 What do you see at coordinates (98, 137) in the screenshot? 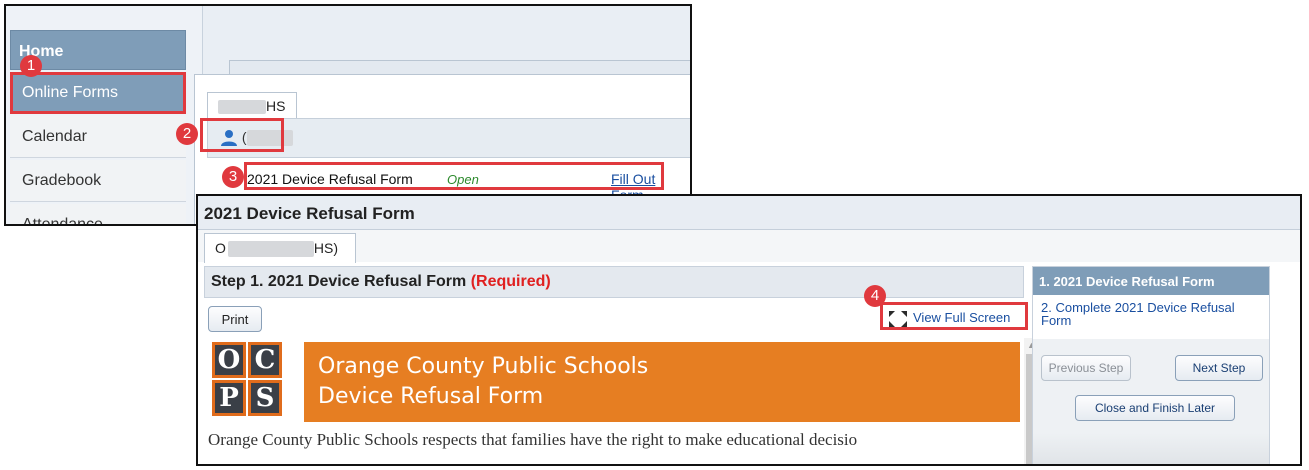
I see `sidebar-item-calendar: Calendar` at bounding box center [98, 137].